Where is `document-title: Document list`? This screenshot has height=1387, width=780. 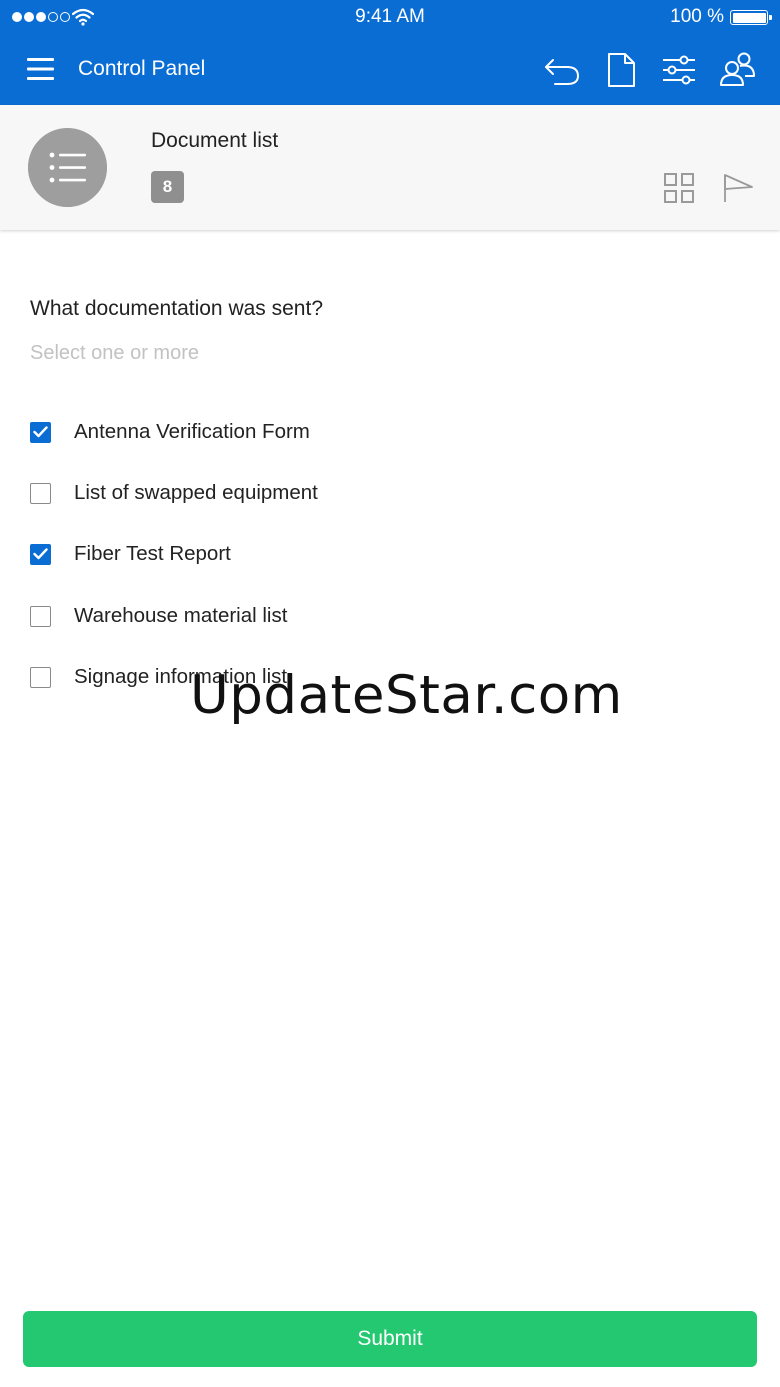 document-title: Document list is located at coordinates (215, 140).